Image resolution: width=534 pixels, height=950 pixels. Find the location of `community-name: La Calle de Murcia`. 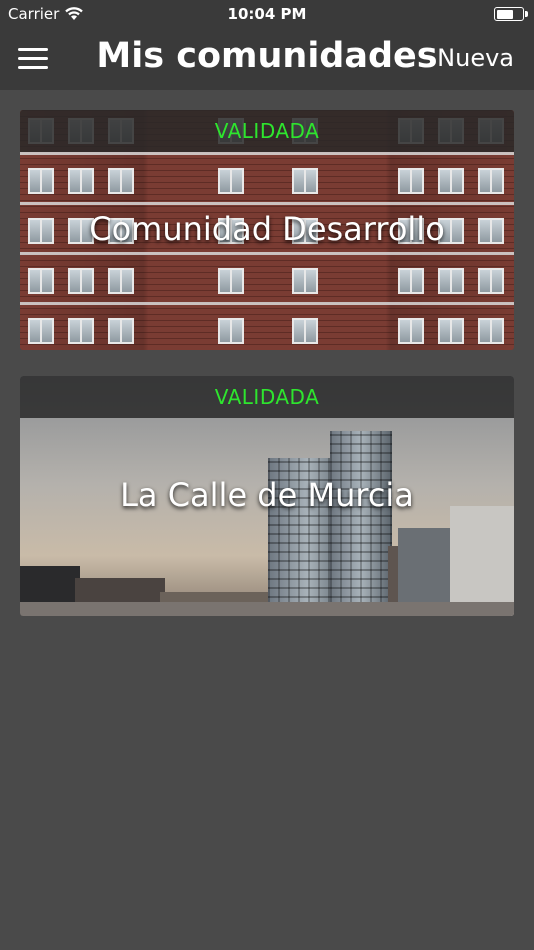

community-name: La Calle de Murcia is located at coordinates (267, 495).